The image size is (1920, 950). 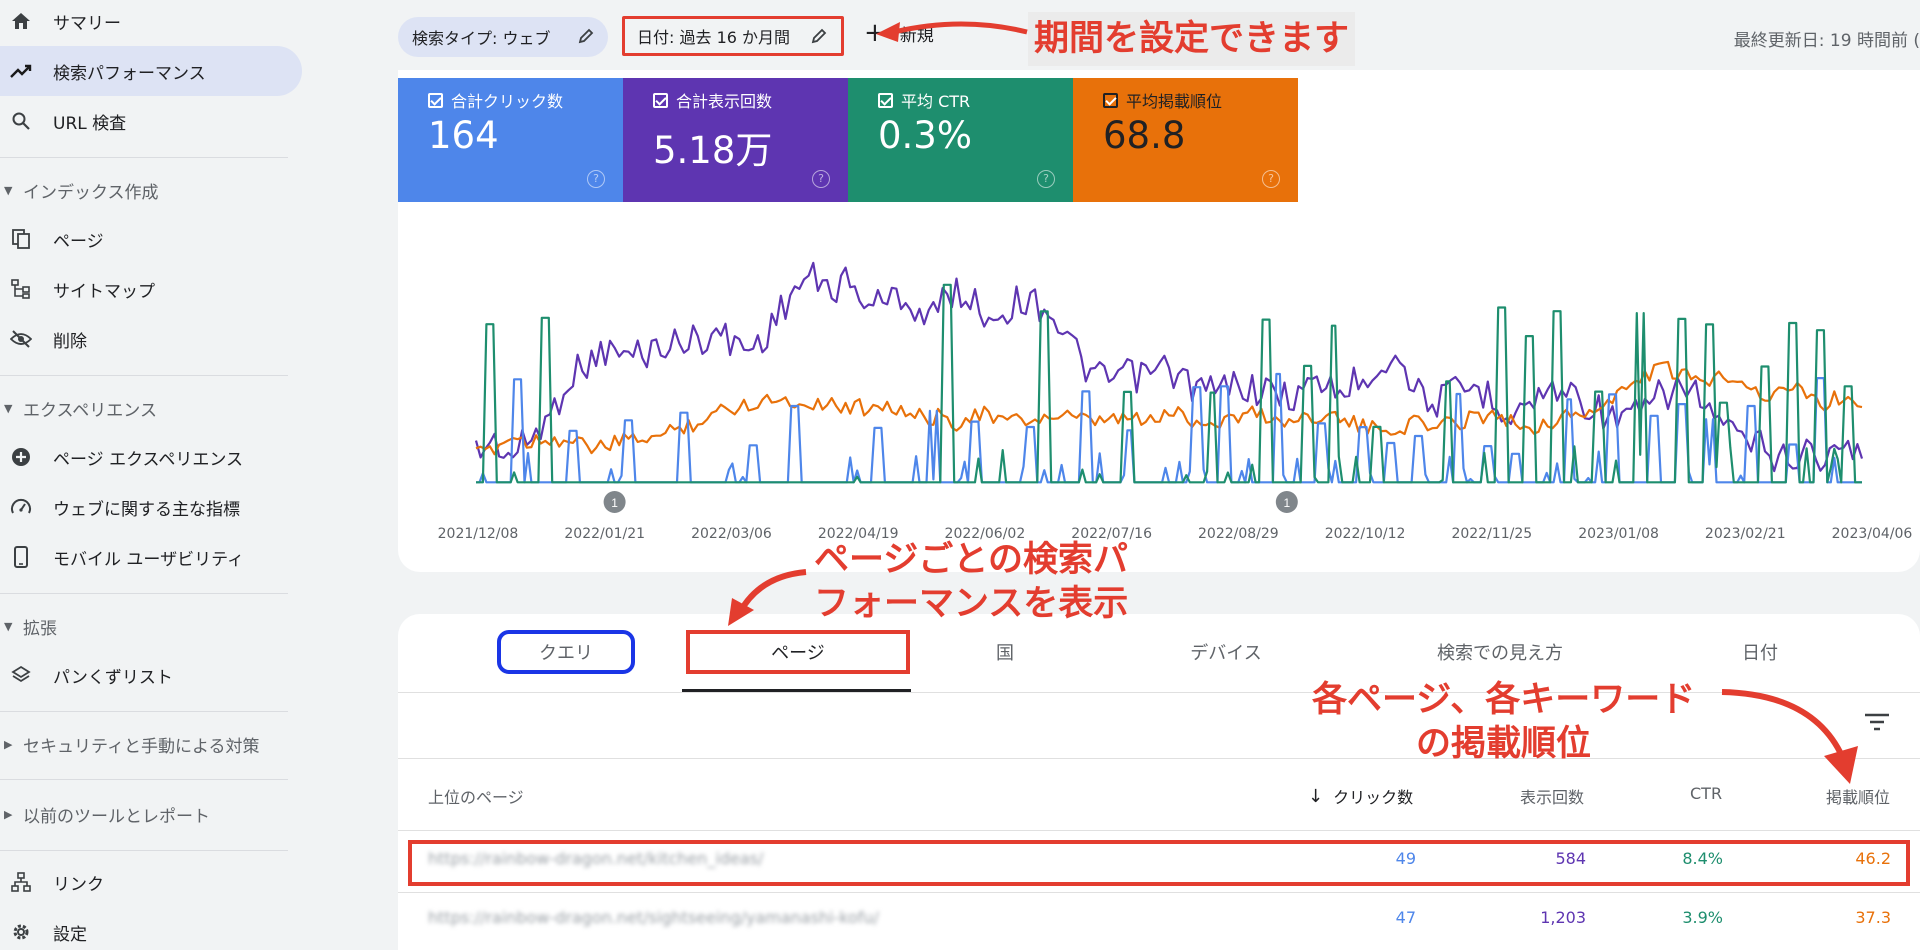 What do you see at coordinates (1159, 758) in the screenshot?
I see `table-toolbar-divider` at bounding box center [1159, 758].